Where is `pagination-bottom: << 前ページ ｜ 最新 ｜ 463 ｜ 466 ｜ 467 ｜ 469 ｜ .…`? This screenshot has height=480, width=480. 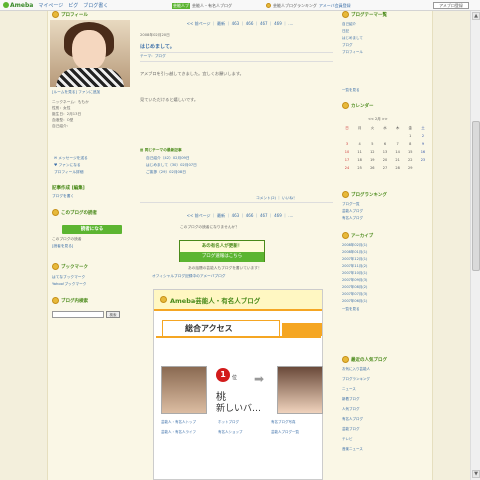 pagination-bottom: << 前ページ ｜ 最新 ｜ 463 ｜ 466 ｜ 467 ｜ 469 ｜ .… is located at coordinates (240, 216).